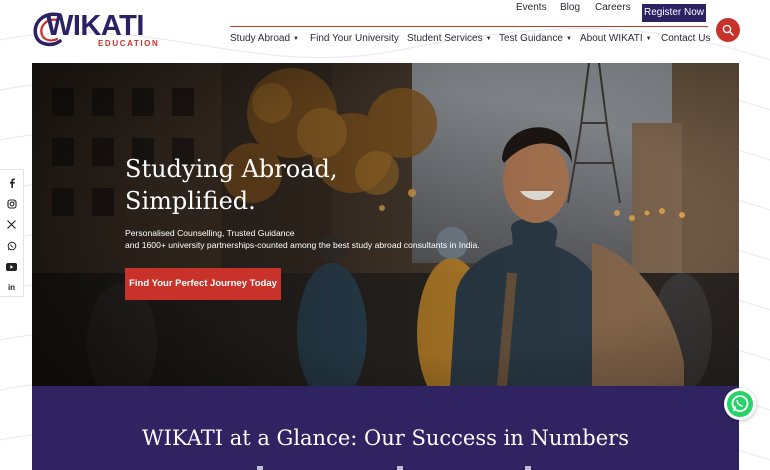 This screenshot has width=770, height=470. I want to click on search-button, so click(728, 30).